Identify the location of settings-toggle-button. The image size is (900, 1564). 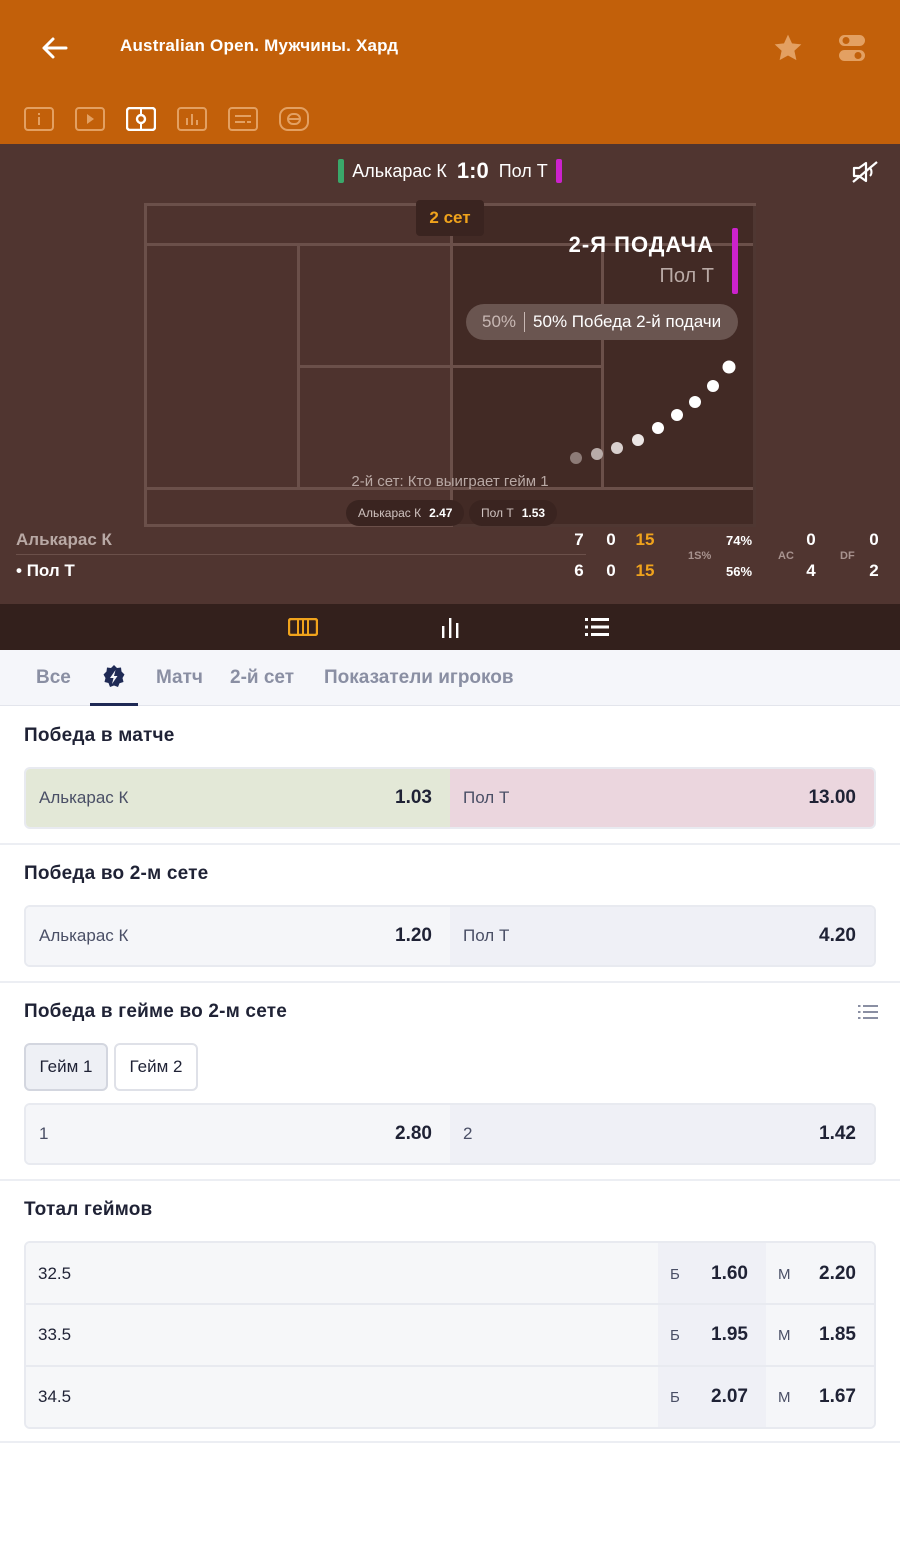
(852, 48).